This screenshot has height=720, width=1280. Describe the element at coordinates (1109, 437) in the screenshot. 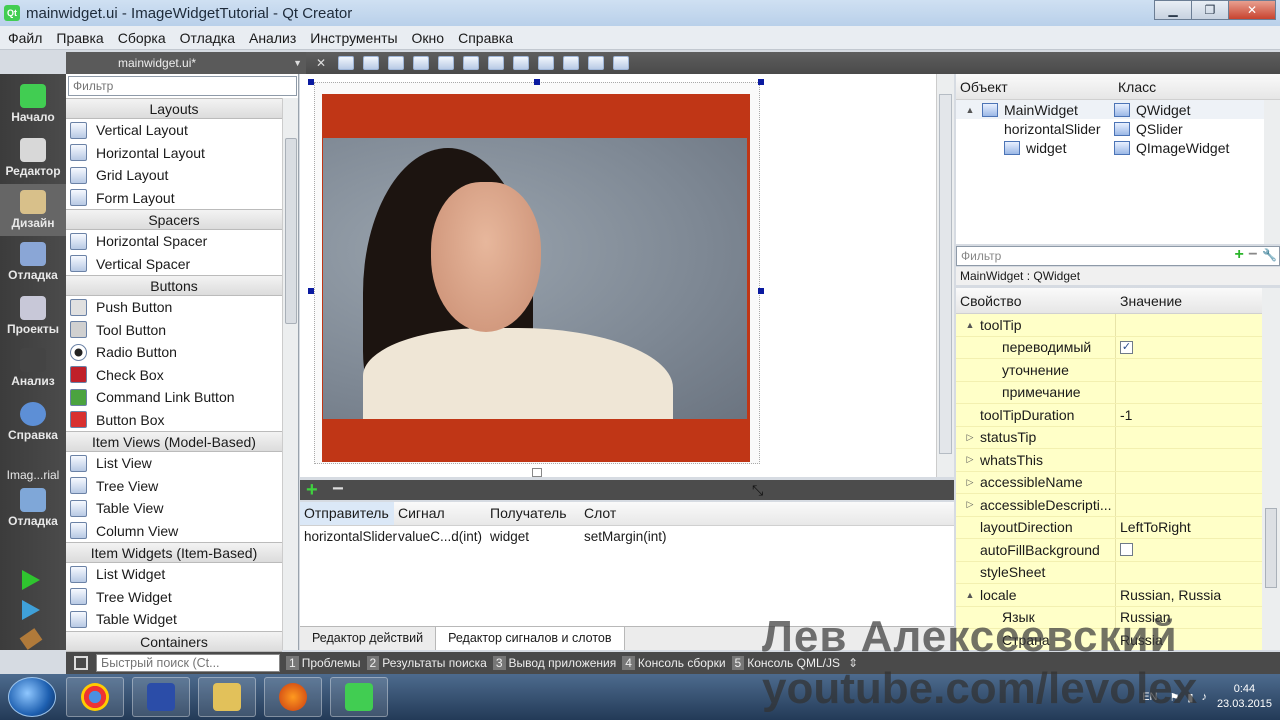

I see `property-row: ▷ statusTip` at that location.